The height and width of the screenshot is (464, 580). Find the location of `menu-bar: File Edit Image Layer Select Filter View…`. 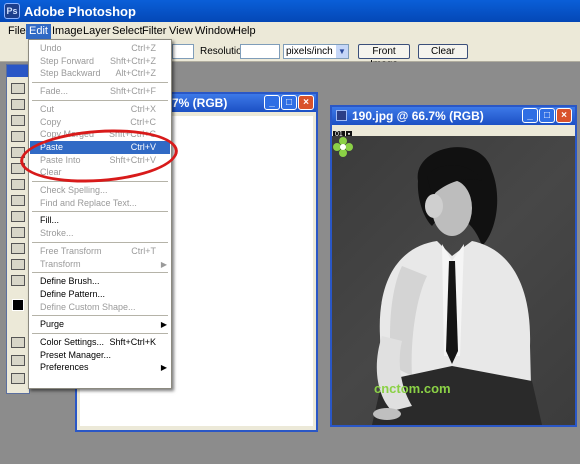

menu-bar: File Edit Image Layer Select Filter View… is located at coordinates (290, 31).